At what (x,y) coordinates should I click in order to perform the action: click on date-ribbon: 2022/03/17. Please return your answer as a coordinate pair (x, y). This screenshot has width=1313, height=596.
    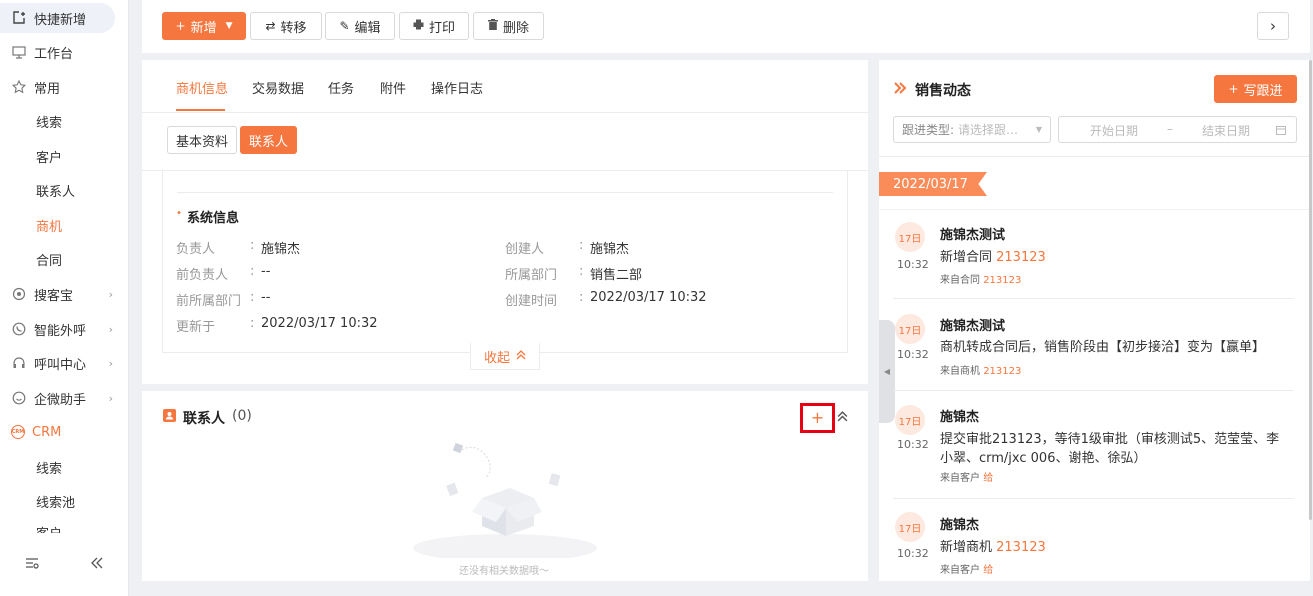
    Looking at the image, I should click on (933, 184).